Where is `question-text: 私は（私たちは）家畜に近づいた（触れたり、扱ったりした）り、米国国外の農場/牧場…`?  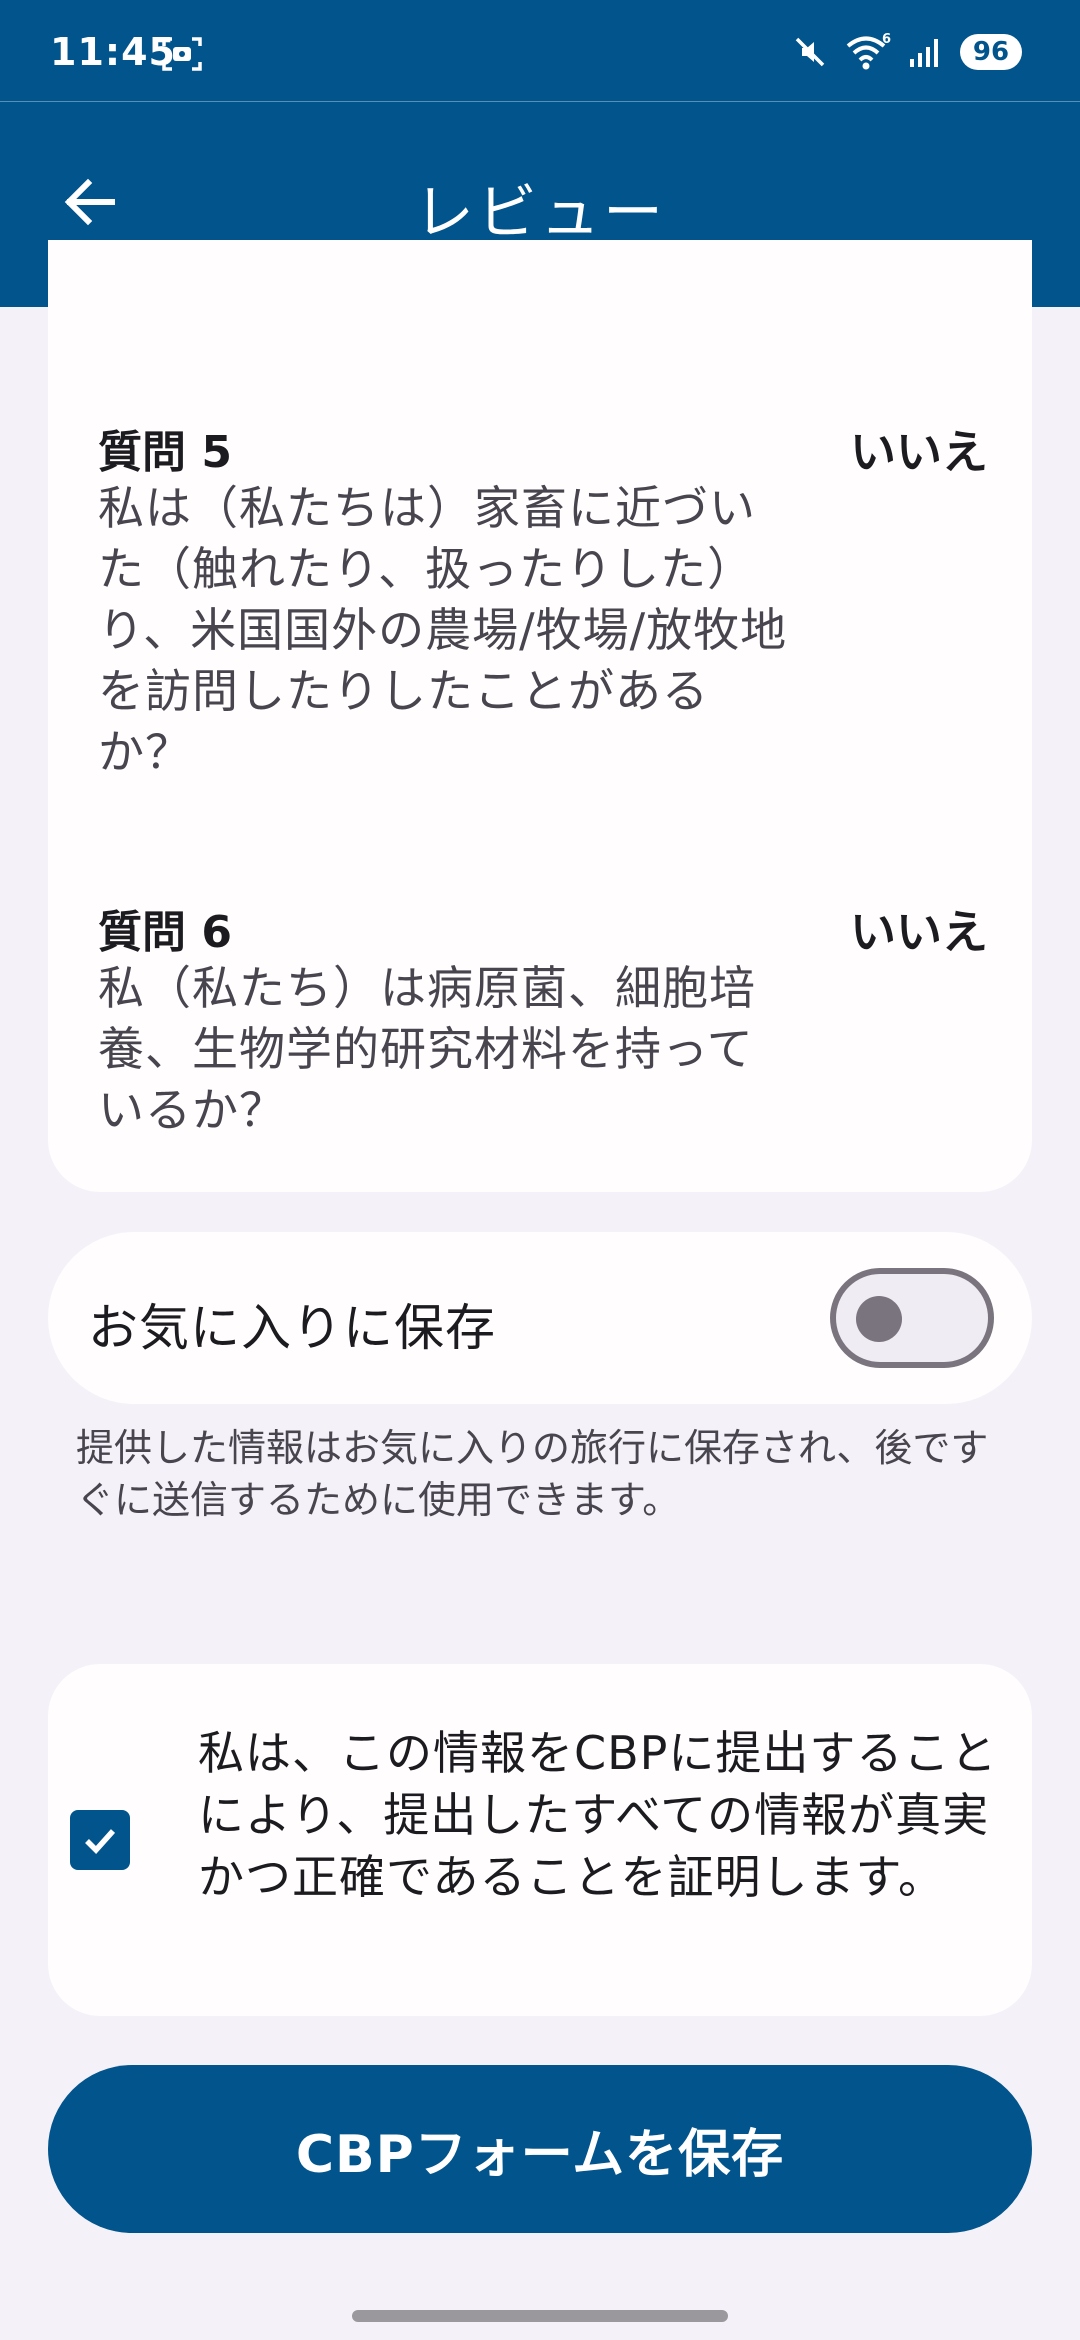
question-text: 私は（私たちは）家畜に近づいた（触れたり、扱ったりした）り、米国国外の農場/牧場… is located at coordinates (443, 630).